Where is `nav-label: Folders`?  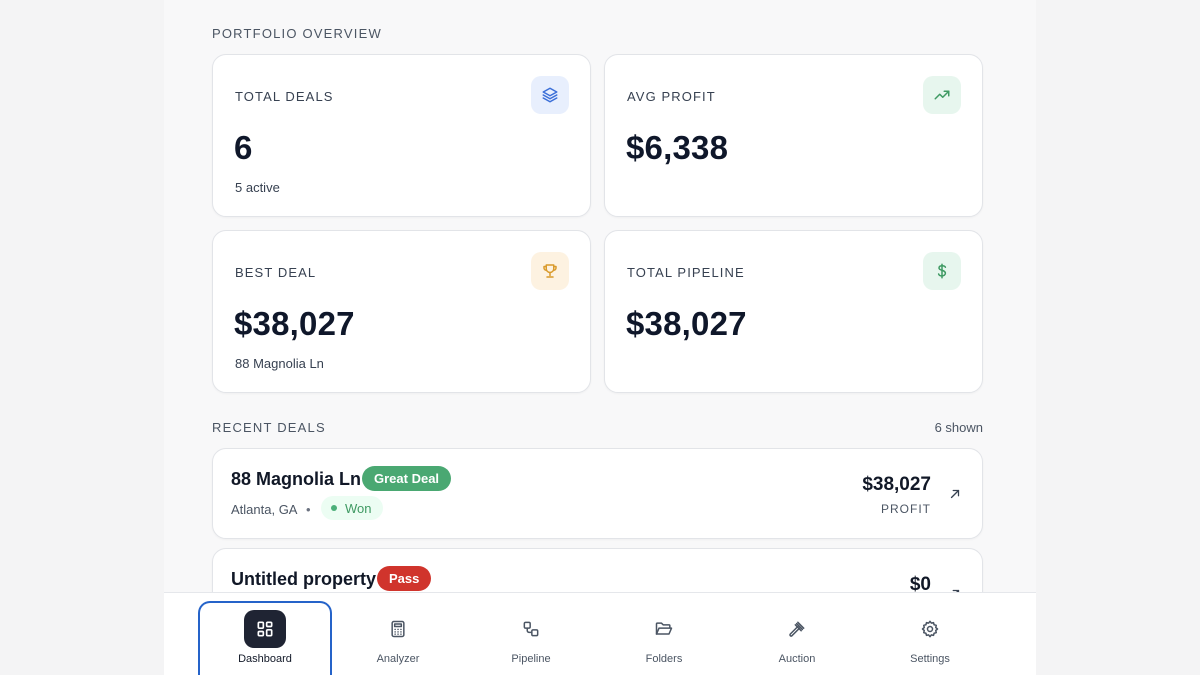
nav-label: Folders is located at coordinates (664, 659).